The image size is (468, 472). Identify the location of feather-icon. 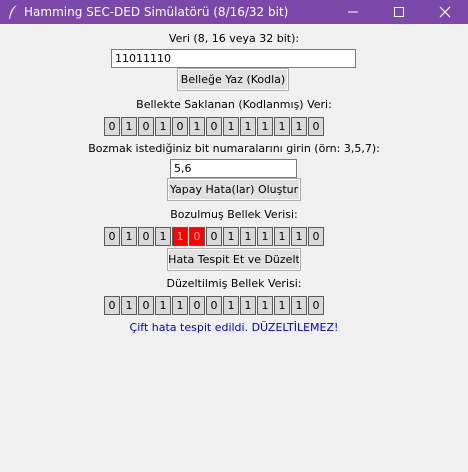
(13, 12).